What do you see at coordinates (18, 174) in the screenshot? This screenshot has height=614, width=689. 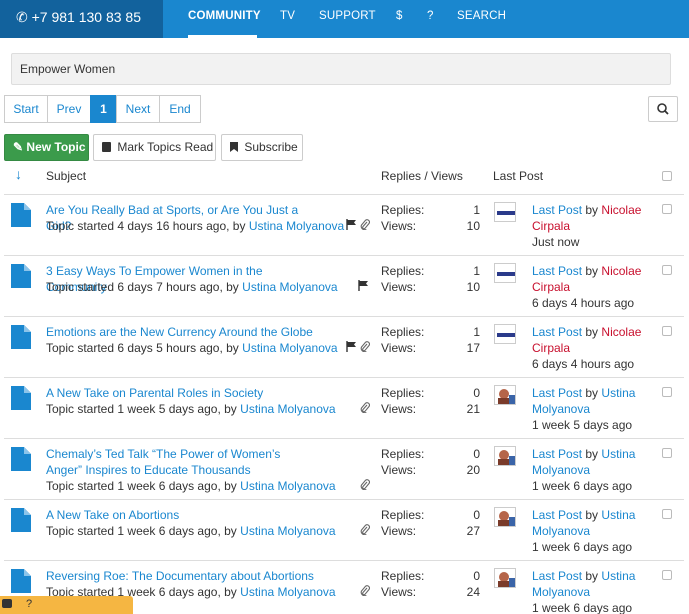 I see `sort-arrow-icon: ↓` at bounding box center [18, 174].